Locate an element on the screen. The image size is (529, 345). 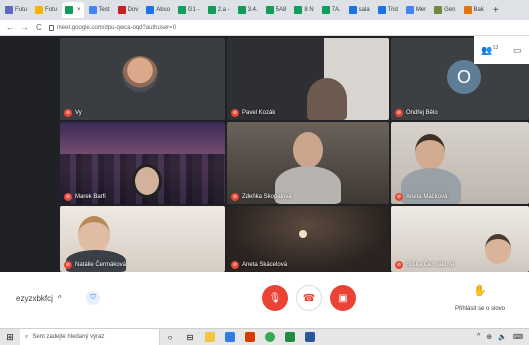
office-icon is located at coordinates (250, 337).